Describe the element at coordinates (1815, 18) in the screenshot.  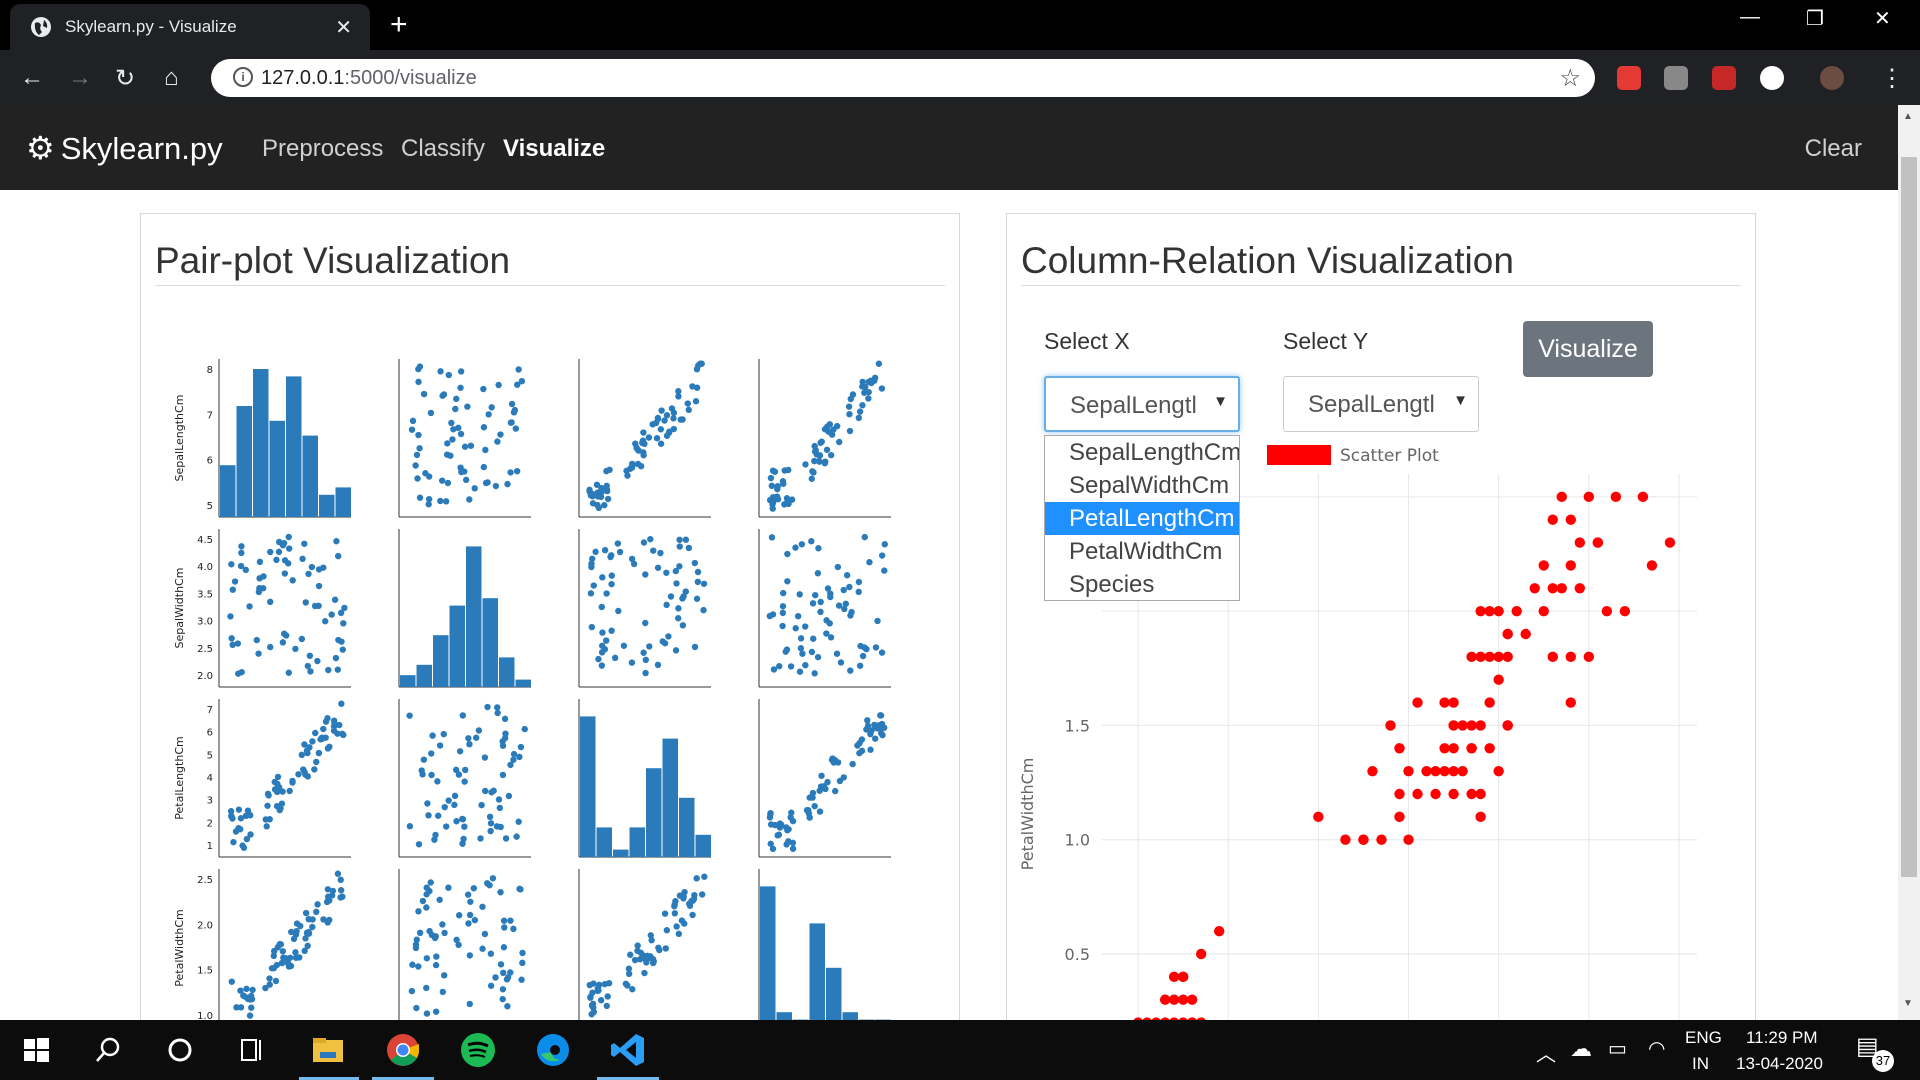
I see `restore-icon: ❐` at that location.